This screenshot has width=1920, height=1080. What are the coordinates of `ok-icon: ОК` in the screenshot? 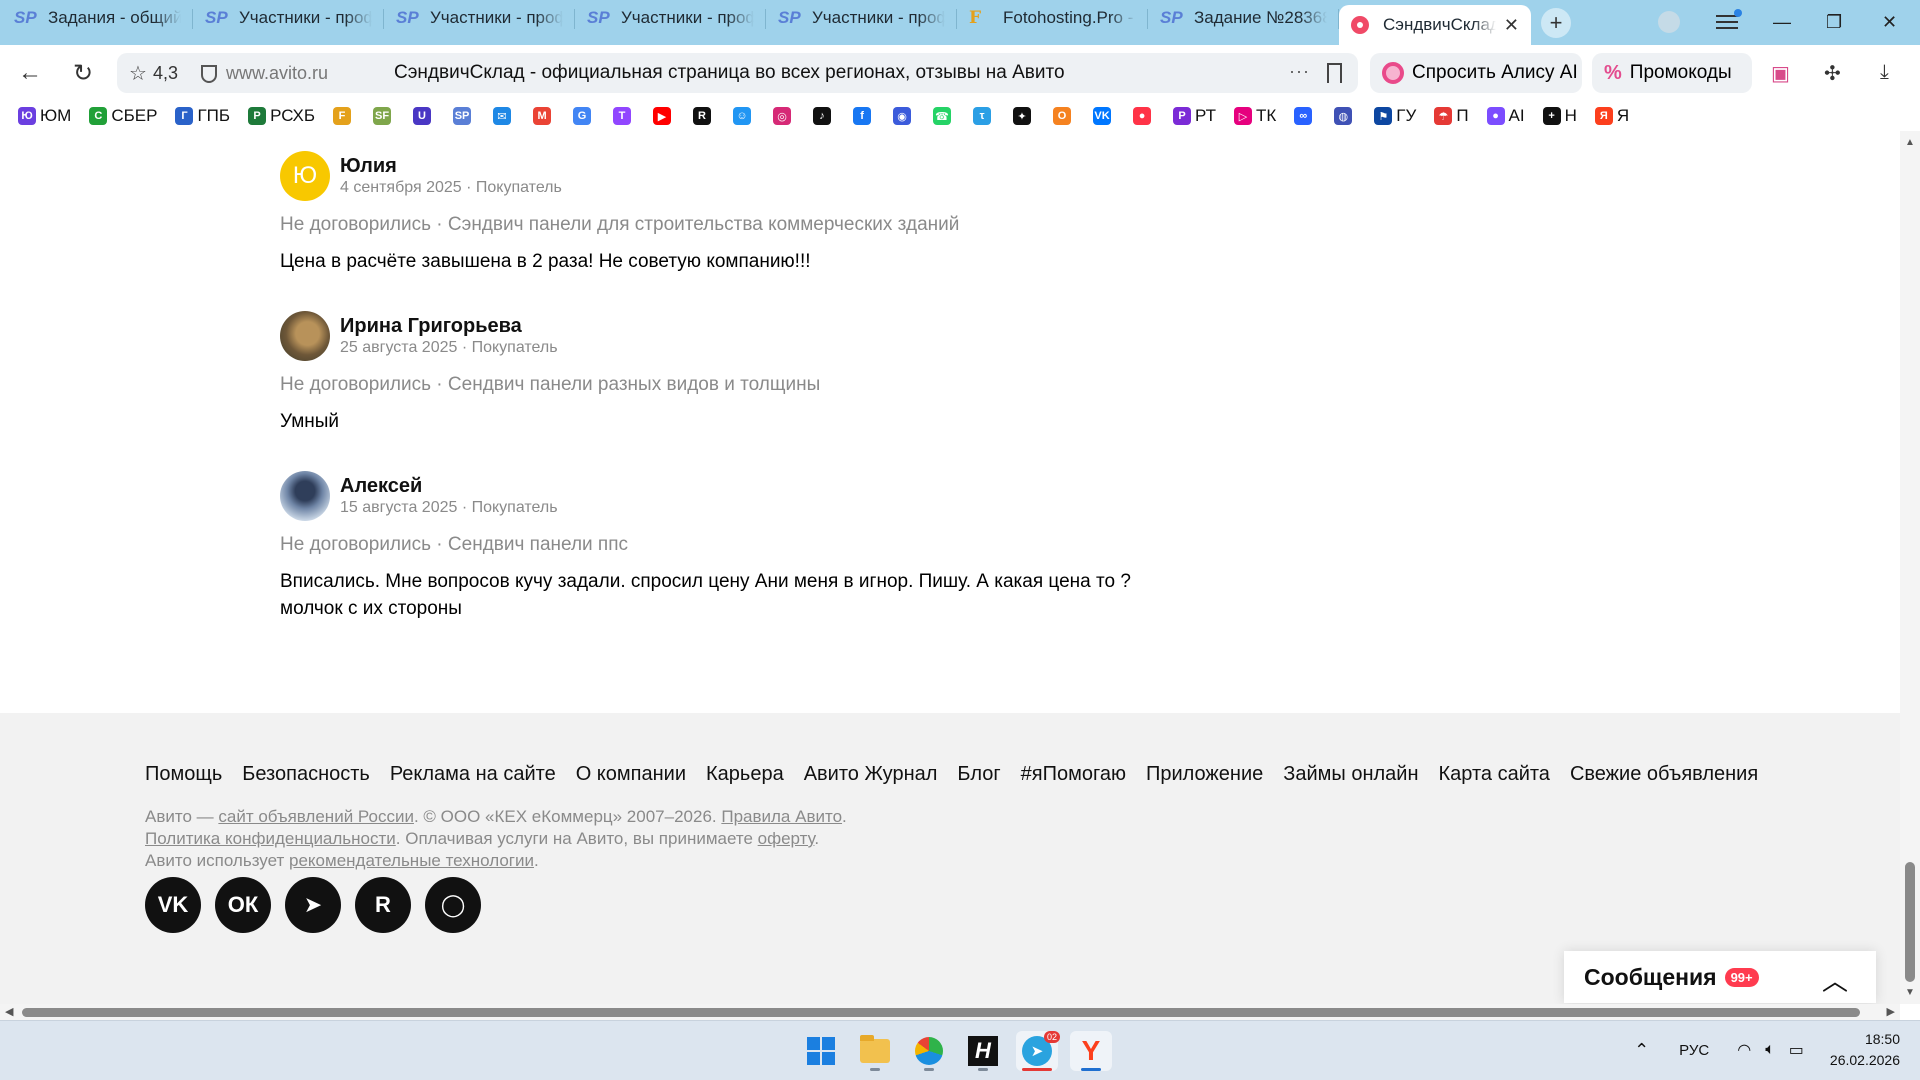 It's located at (243, 905).